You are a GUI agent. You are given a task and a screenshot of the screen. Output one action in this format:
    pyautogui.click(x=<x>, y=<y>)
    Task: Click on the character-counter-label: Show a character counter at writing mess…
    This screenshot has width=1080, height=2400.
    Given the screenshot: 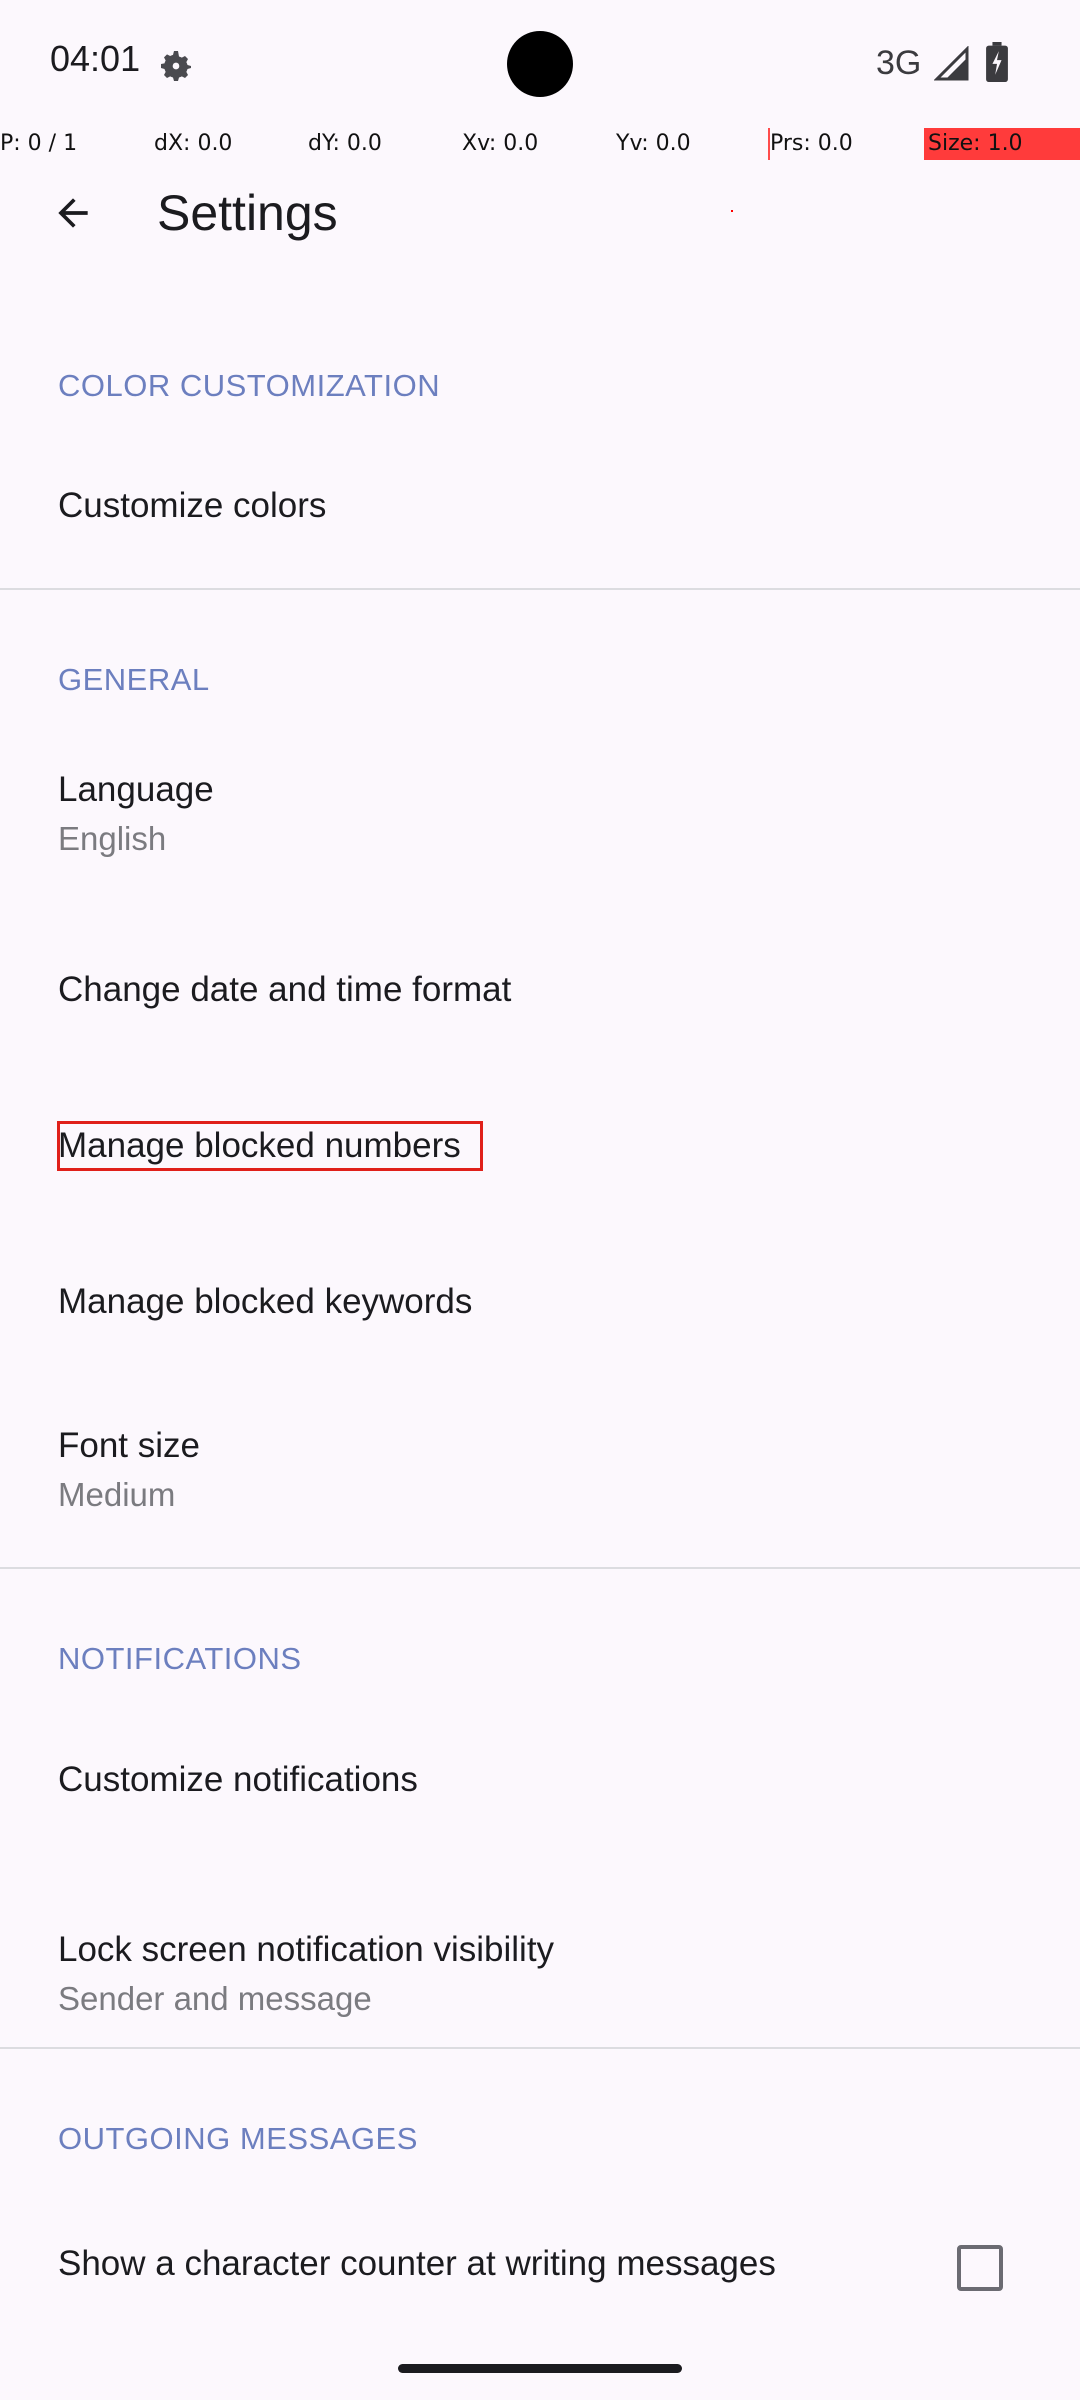 What is the action you would take?
    pyautogui.click(x=417, y=2263)
    